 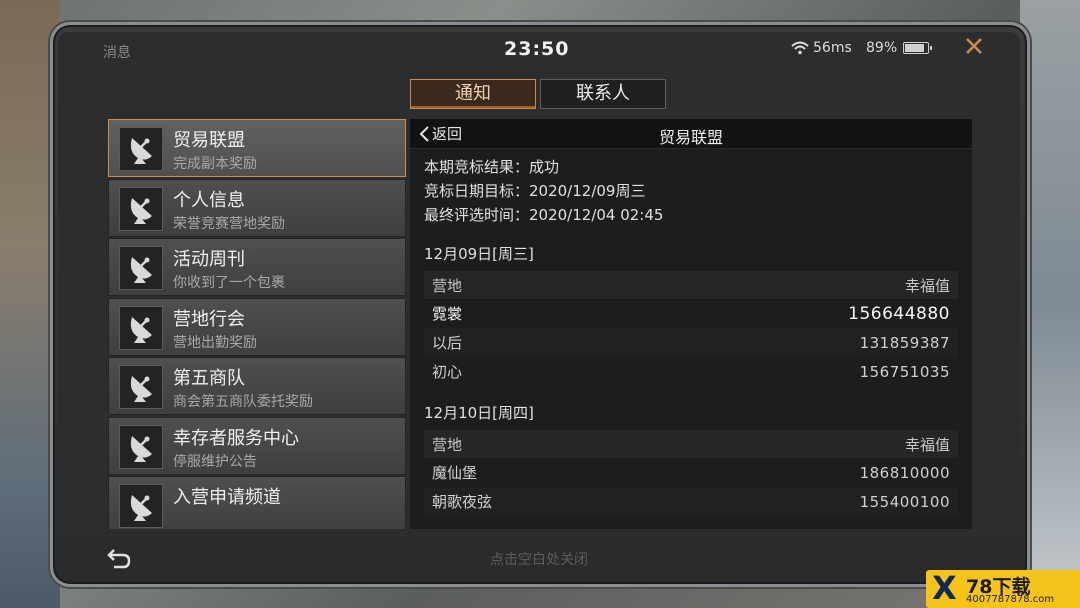 What do you see at coordinates (447, 372) in the screenshot?
I see `camp-name: 初心` at bounding box center [447, 372].